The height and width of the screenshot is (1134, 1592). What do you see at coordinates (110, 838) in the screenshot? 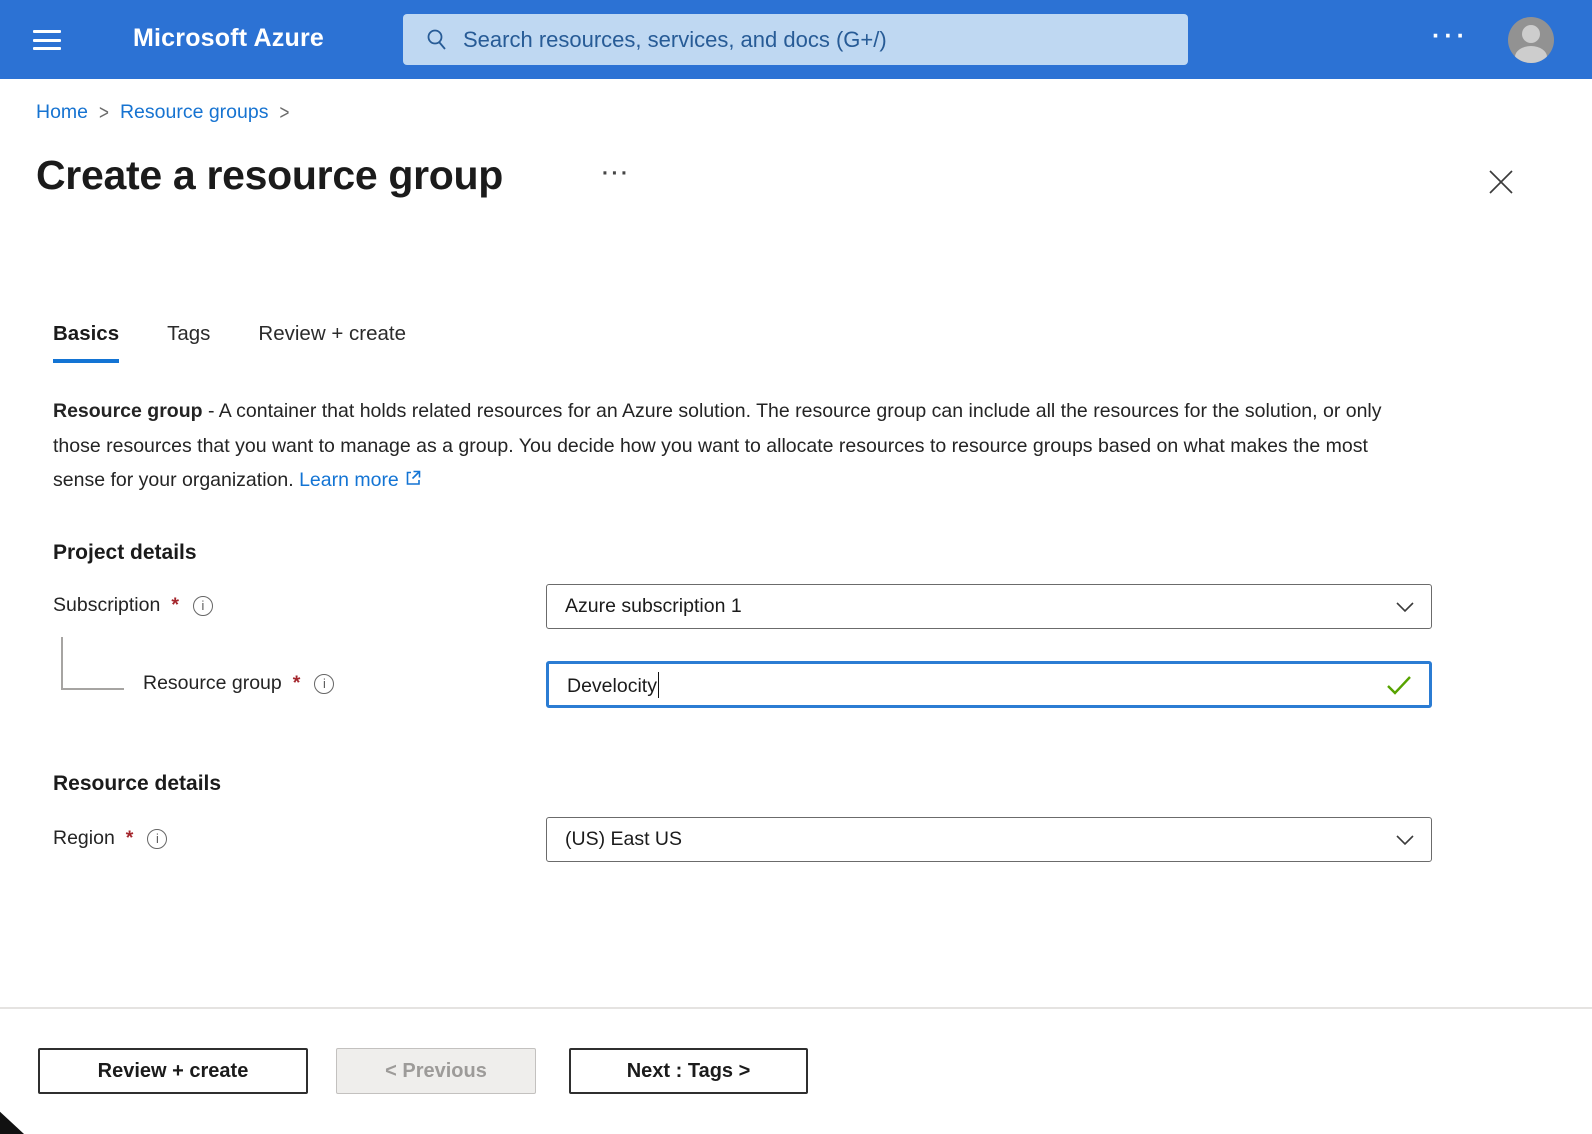
I see `region-label: Region * i` at bounding box center [110, 838].